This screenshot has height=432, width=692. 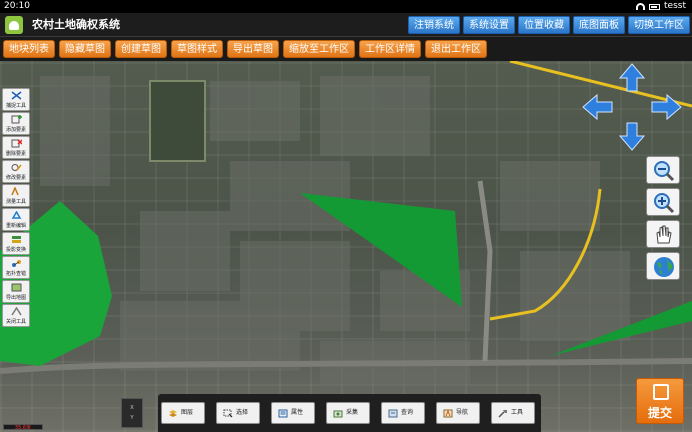 I want to click on query-label: 查询, so click(x=407, y=412).